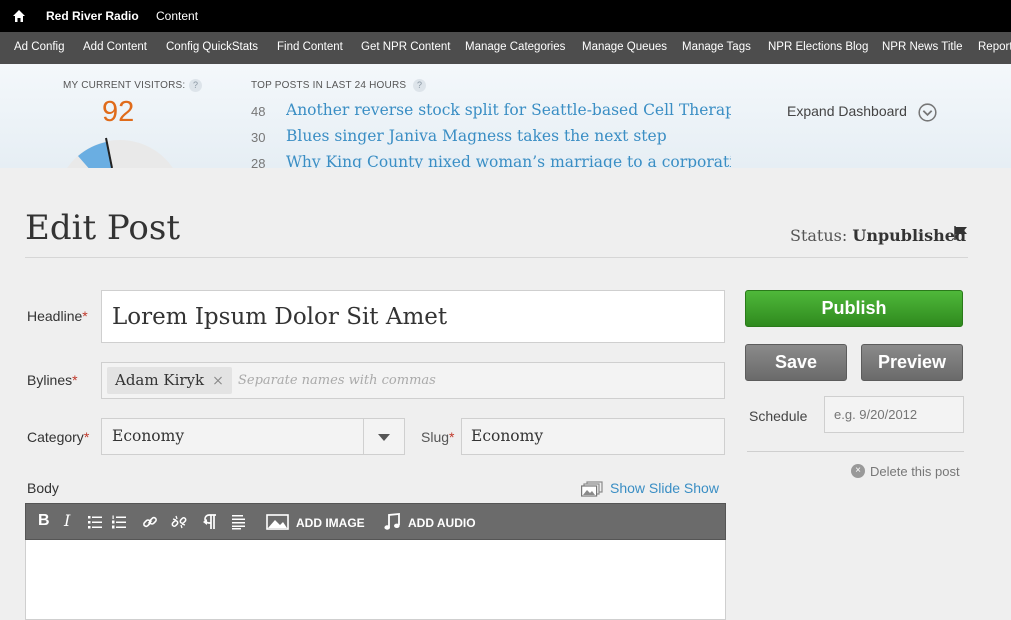 The width and height of the screenshot is (1011, 620). I want to click on remove-byline-icon: ×, so click(218, 381).